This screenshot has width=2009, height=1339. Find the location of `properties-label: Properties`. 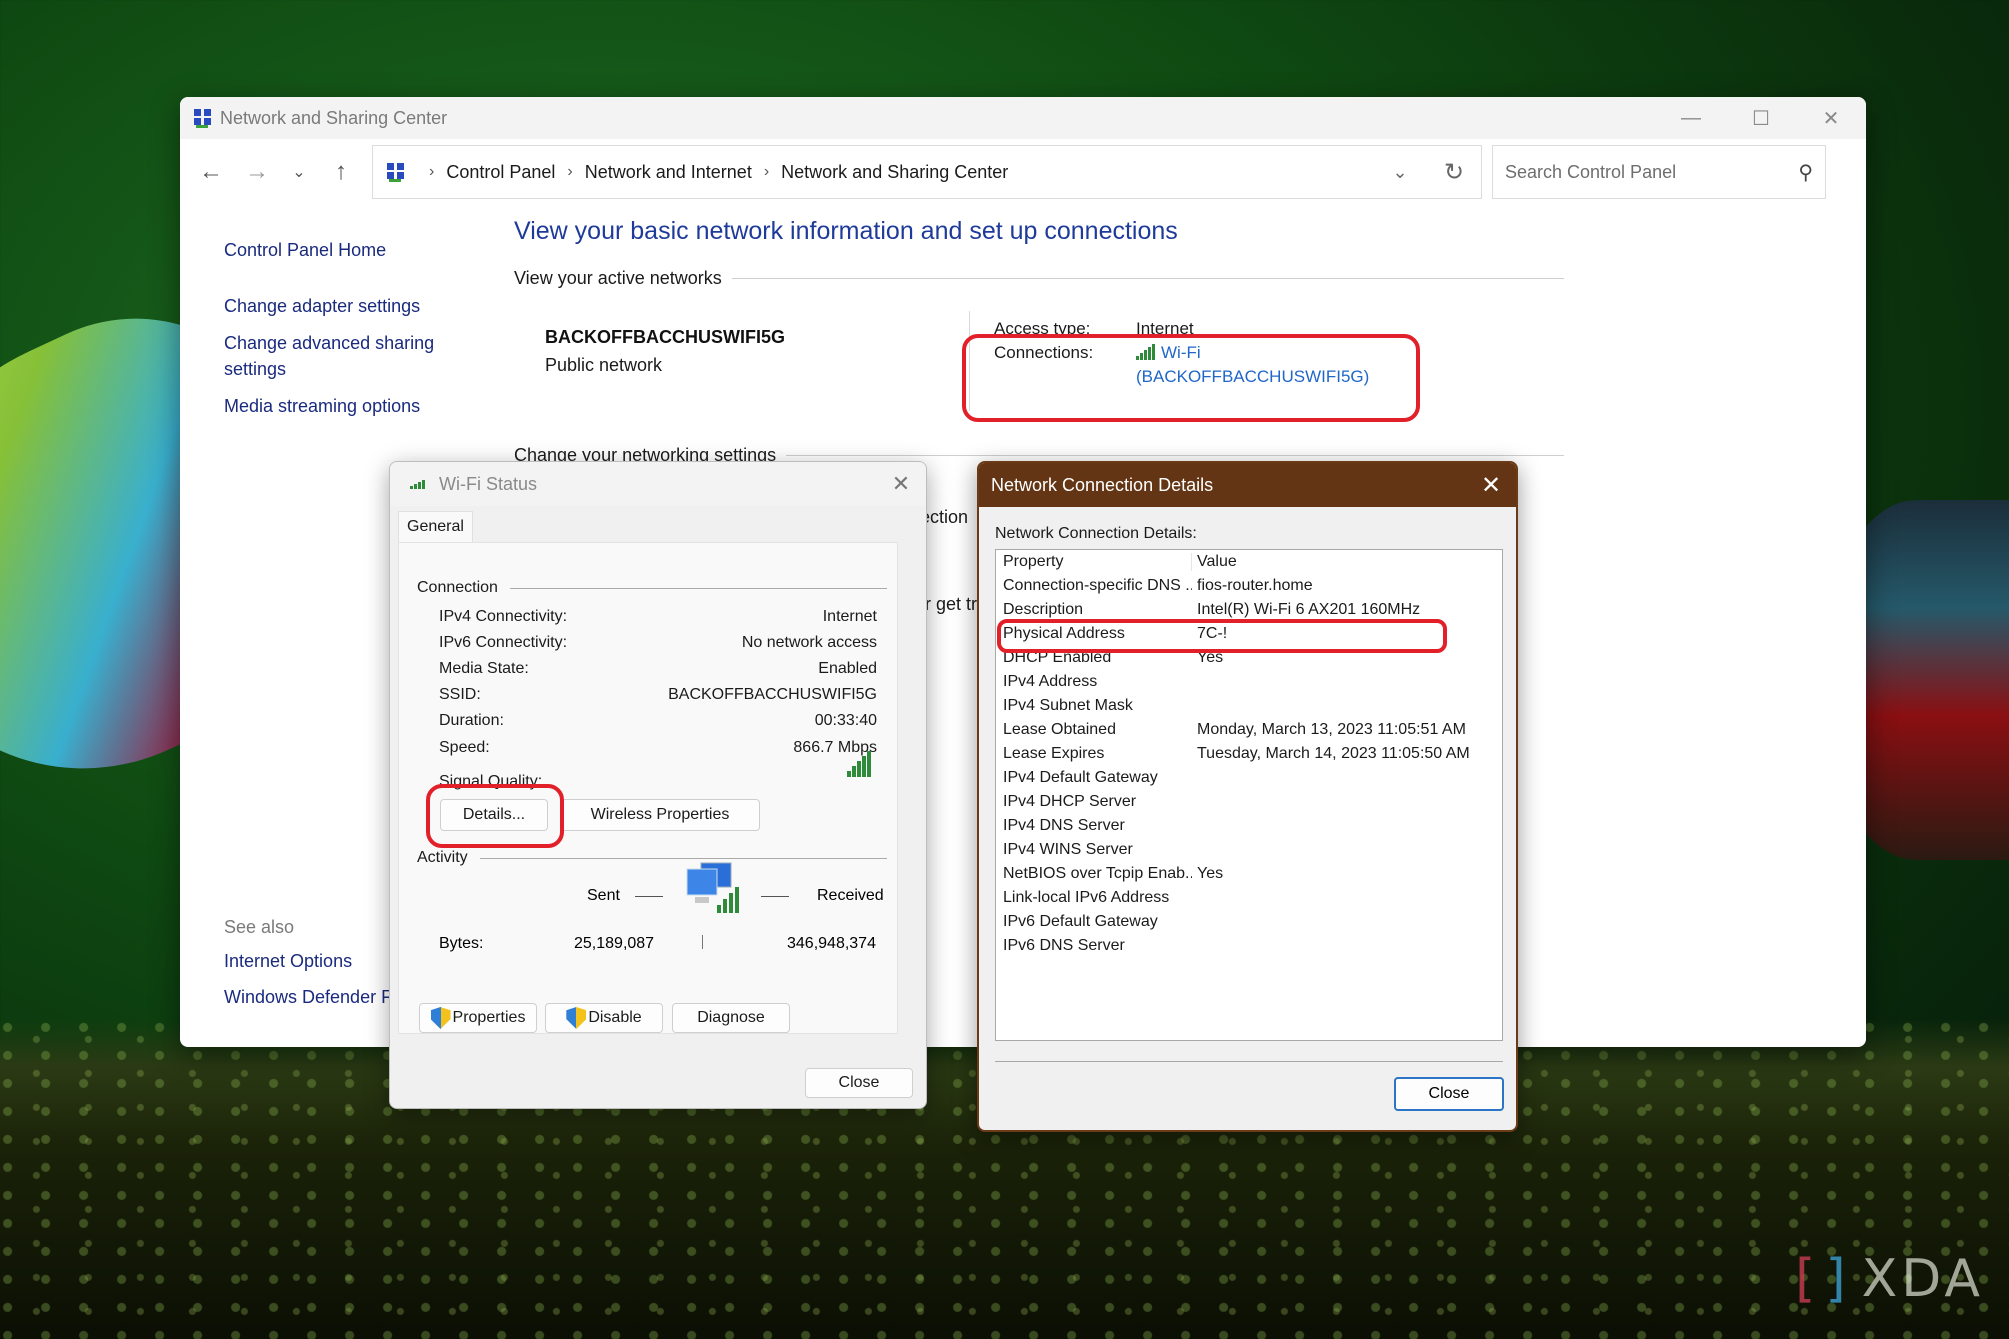

properties-label: Properties is located at coordinates (489, 1017).